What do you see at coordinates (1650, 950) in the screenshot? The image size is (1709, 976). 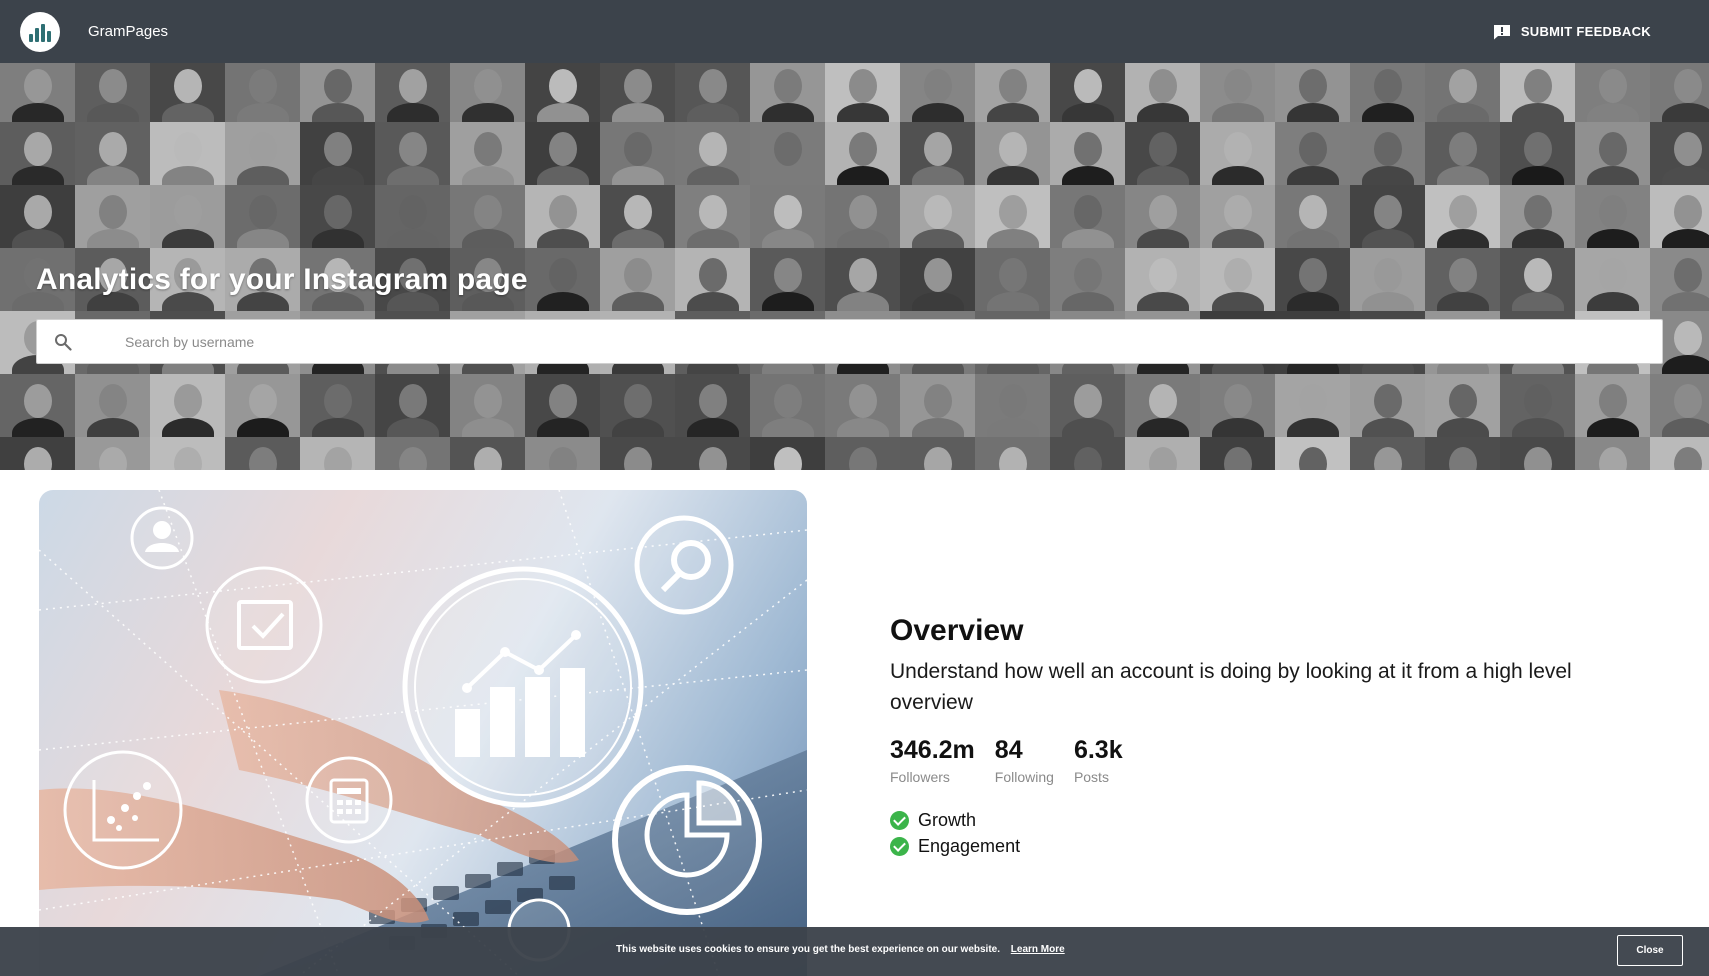 I see `cookie-close-button: Close` at bounding box center [1650, 950].